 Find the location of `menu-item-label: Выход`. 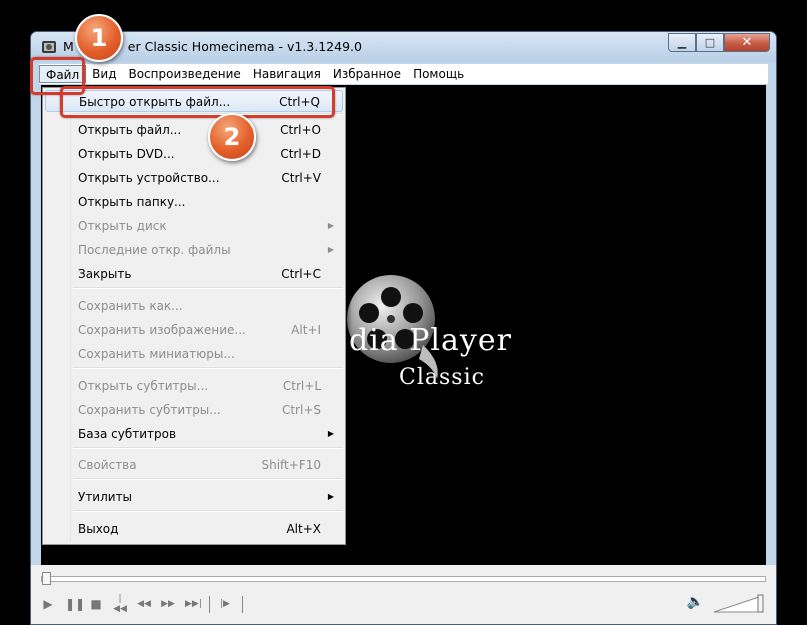

menu-item-label: Выход is located at coordinates (98, 529).